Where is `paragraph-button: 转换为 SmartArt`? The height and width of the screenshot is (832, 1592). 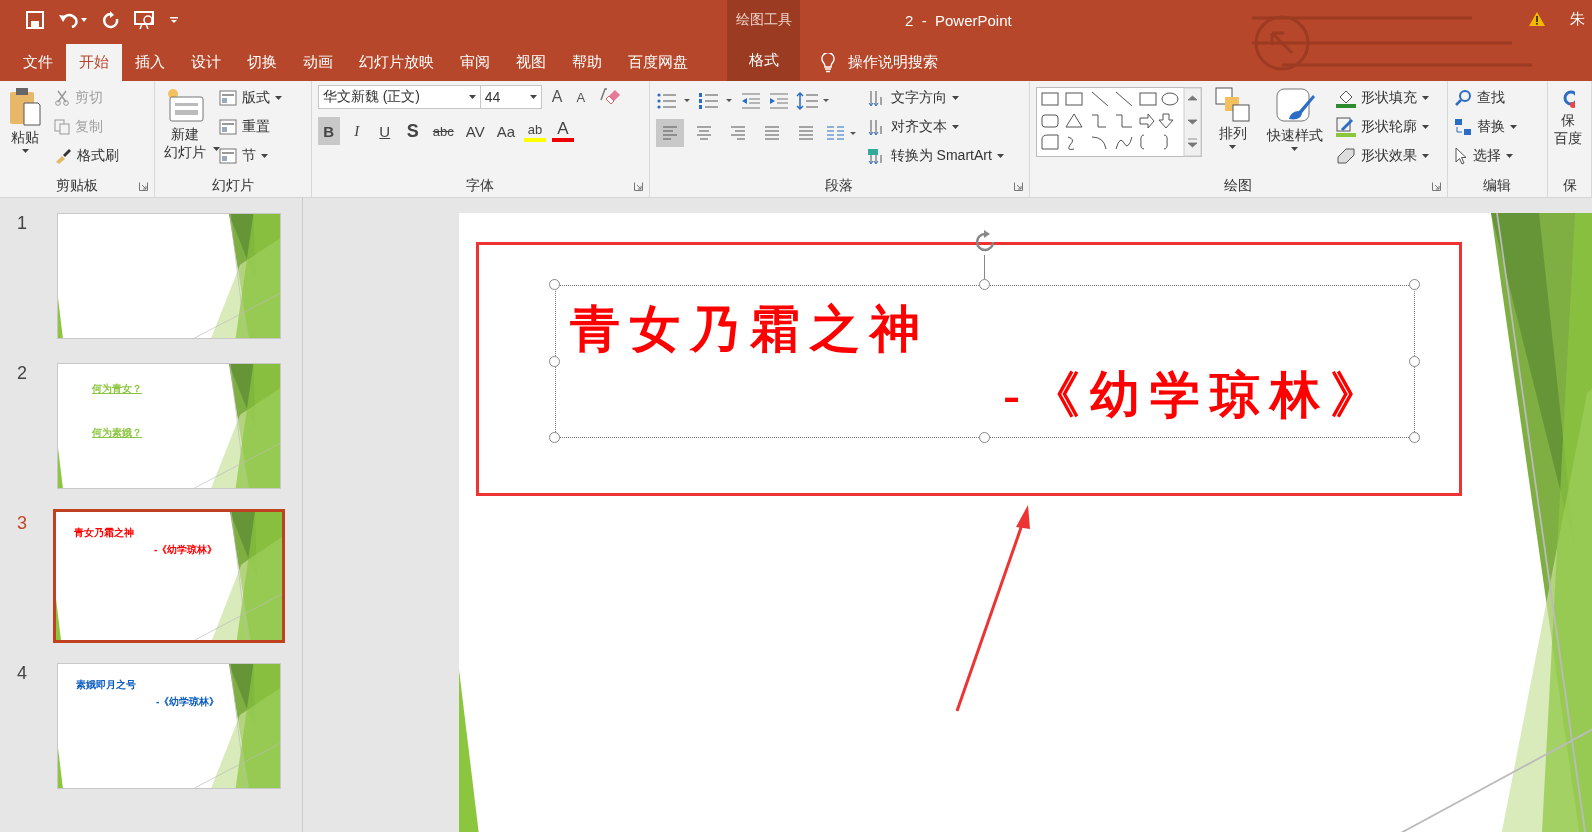
paragraph-button: 转换为 SmartArt is located at coordinates (935, 156).